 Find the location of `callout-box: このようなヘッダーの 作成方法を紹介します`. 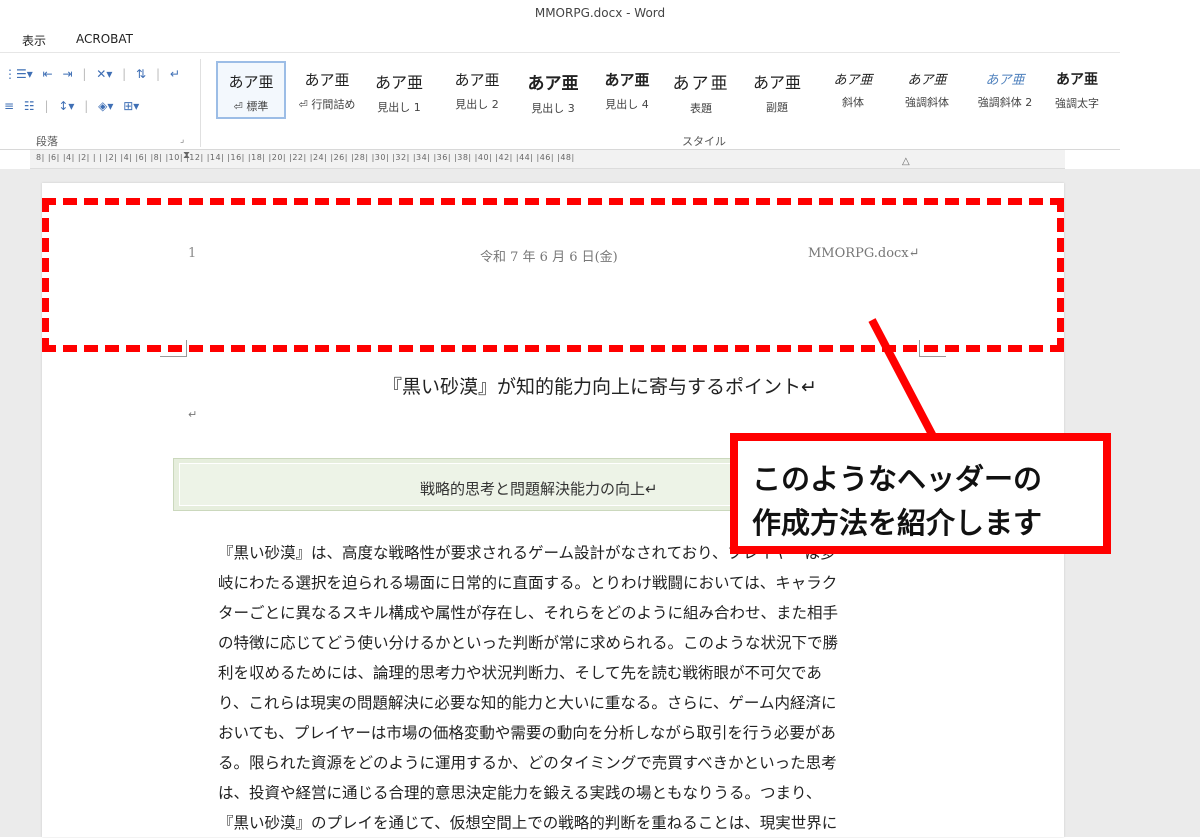

callout-box: このようなヘッダーの 作成方法を紹介します is located at coordinates (920, 493).